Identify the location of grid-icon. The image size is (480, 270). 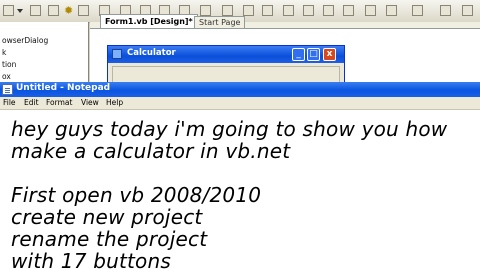
(83, 10).